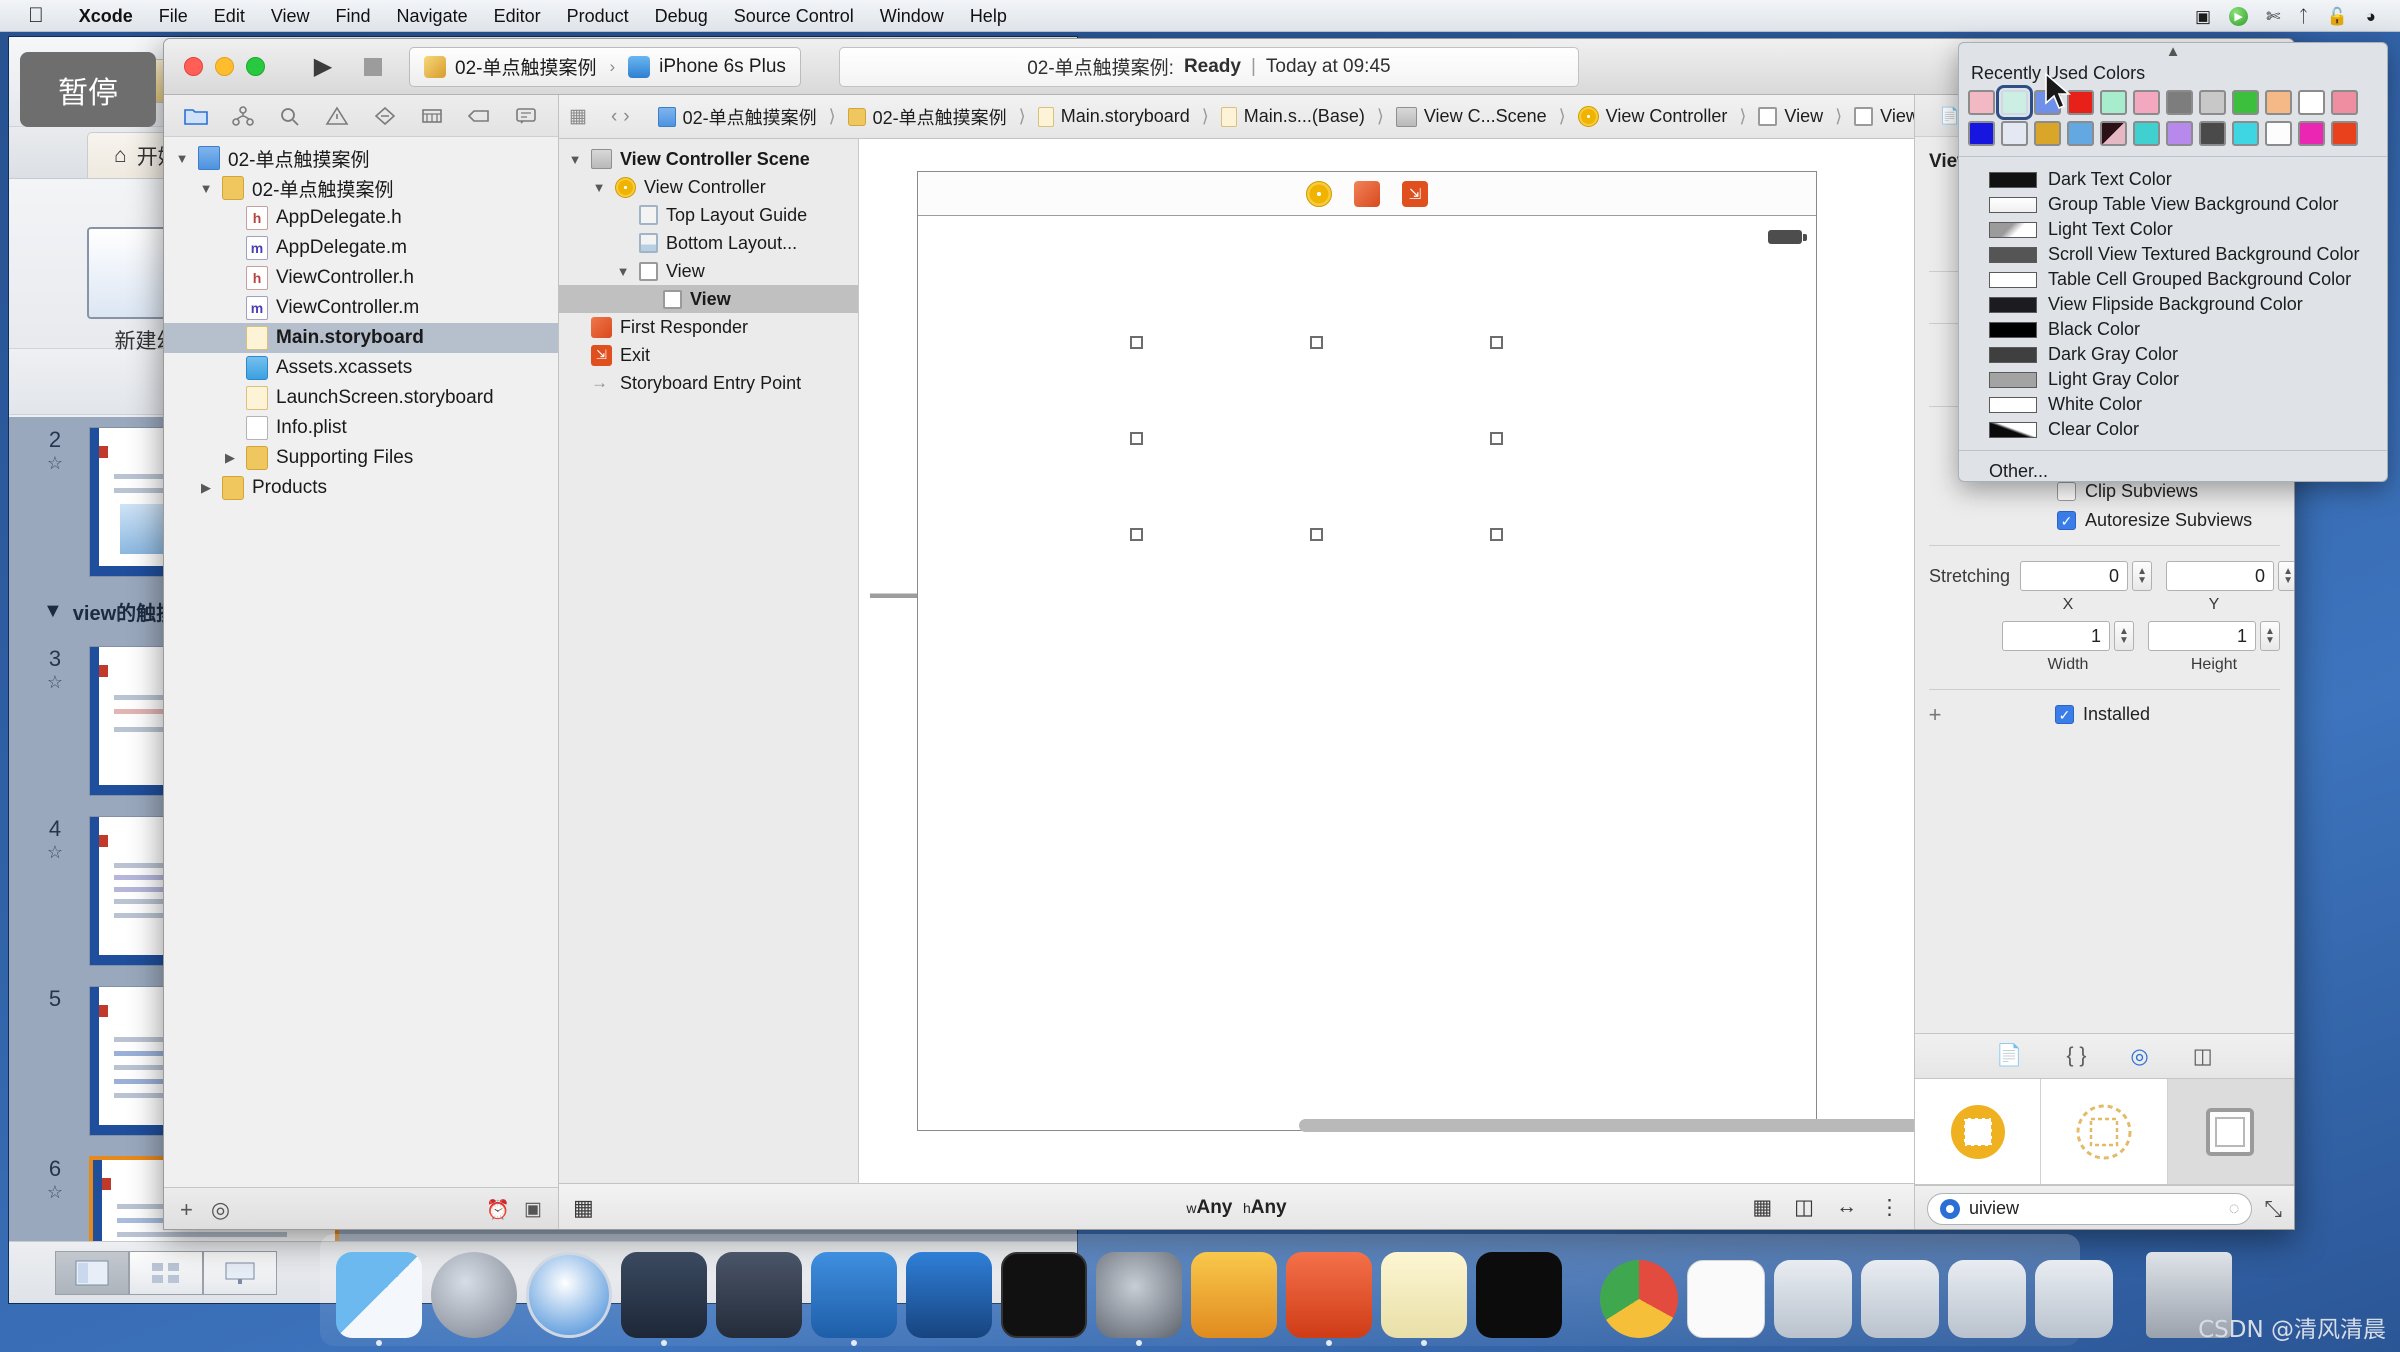 The image size is (2400, 1352). Describe the element at coordinates (361, 278) in the screenshot. I see `tree-row-file: h ViewController.h` at that location.